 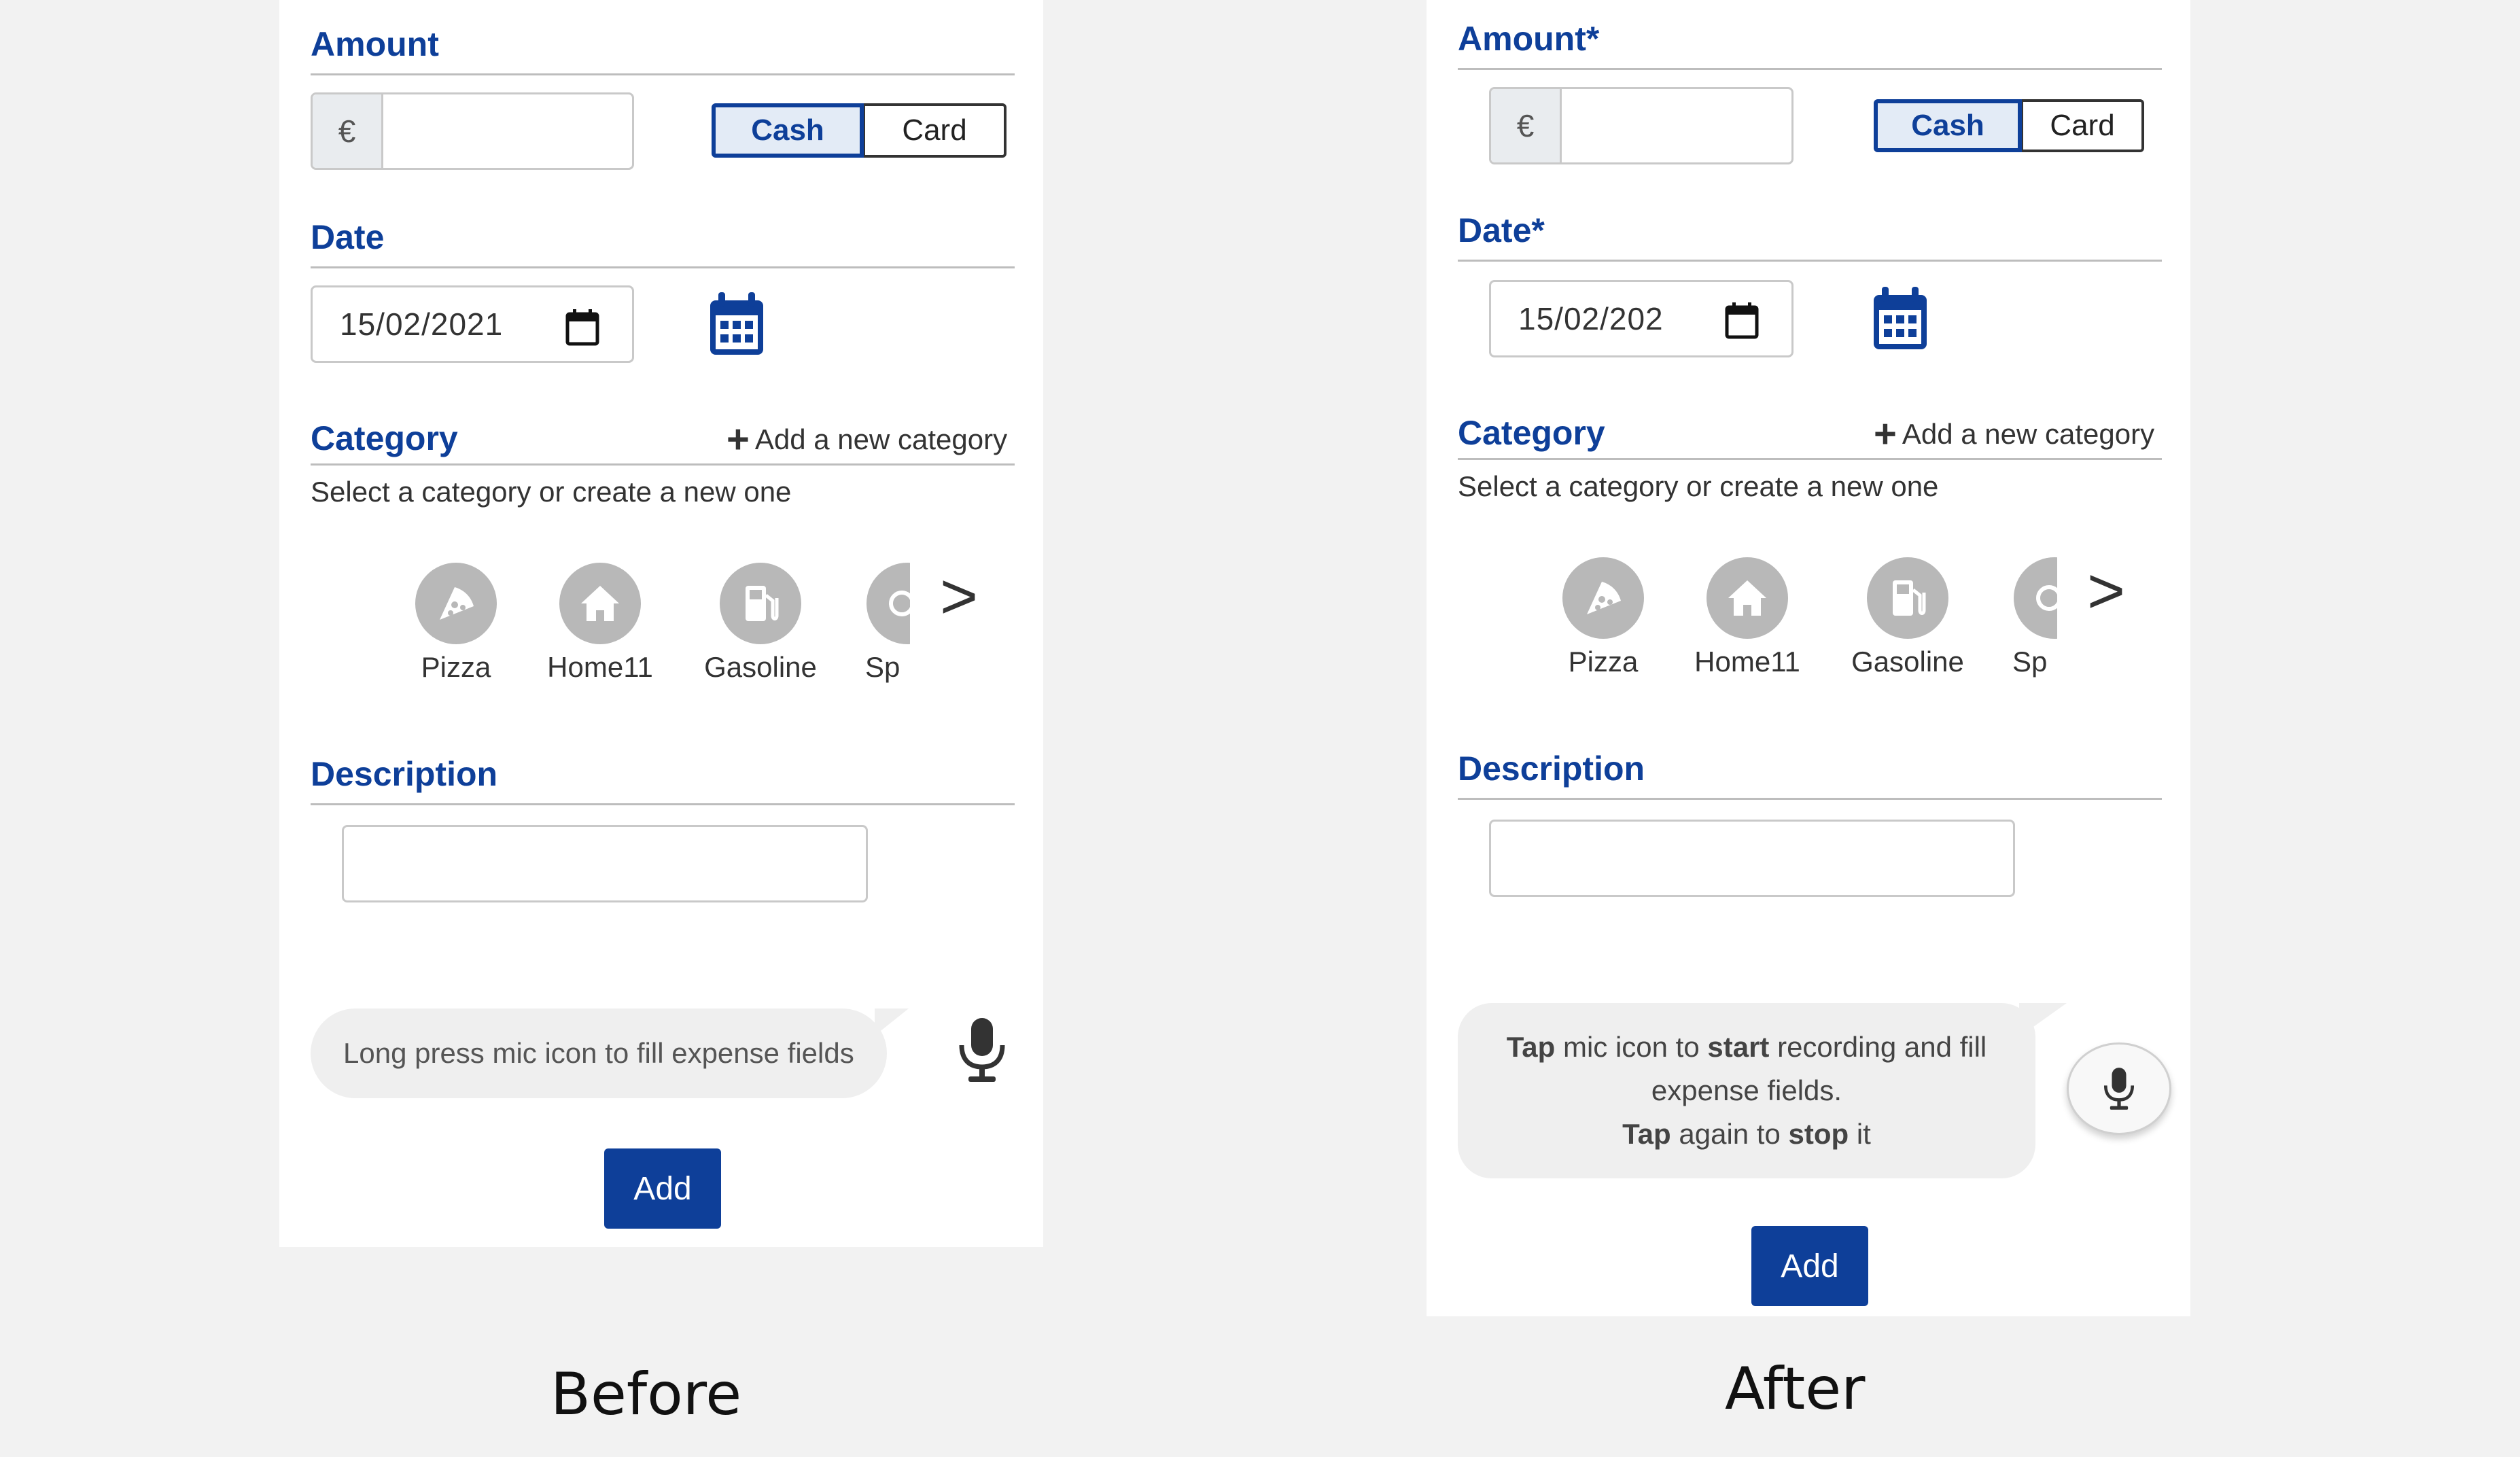 What do you see at coordinates (1502, 230) in the screenshot?
I see `date-title: Date*` at bounding box center [1502, 230].